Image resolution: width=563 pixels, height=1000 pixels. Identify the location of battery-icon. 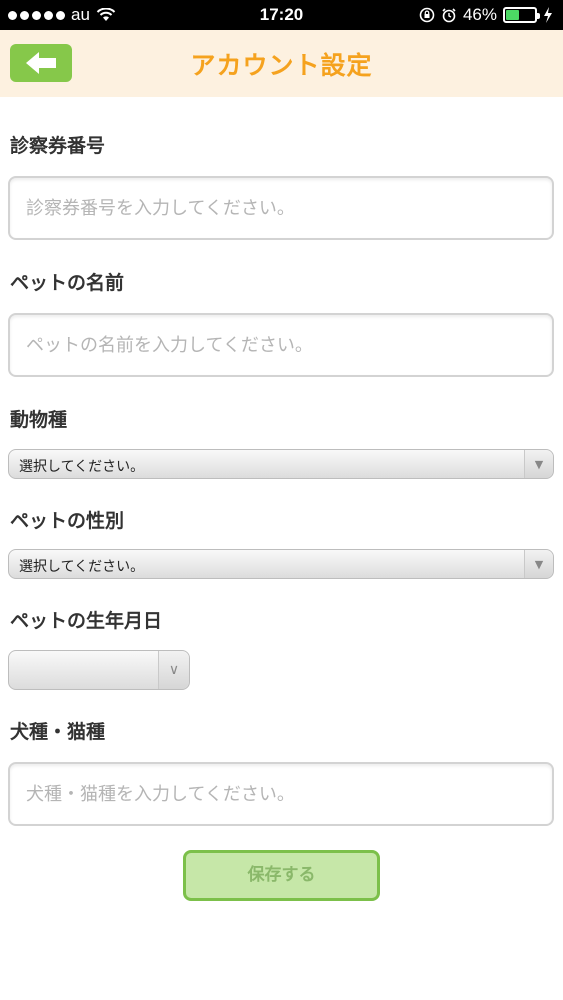
(521, 15).